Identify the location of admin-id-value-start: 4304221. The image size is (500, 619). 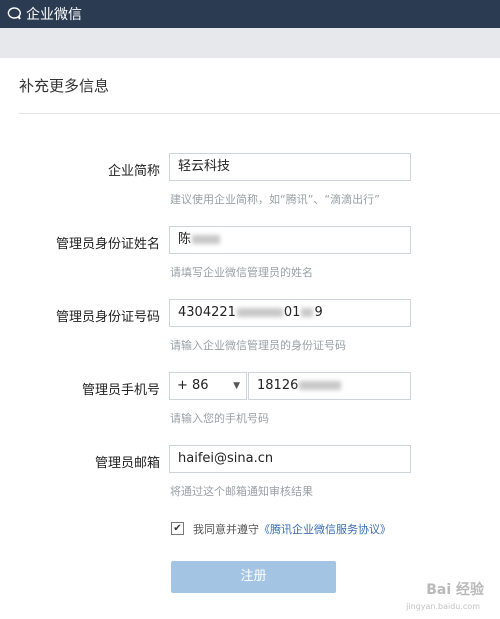
(207, 312).